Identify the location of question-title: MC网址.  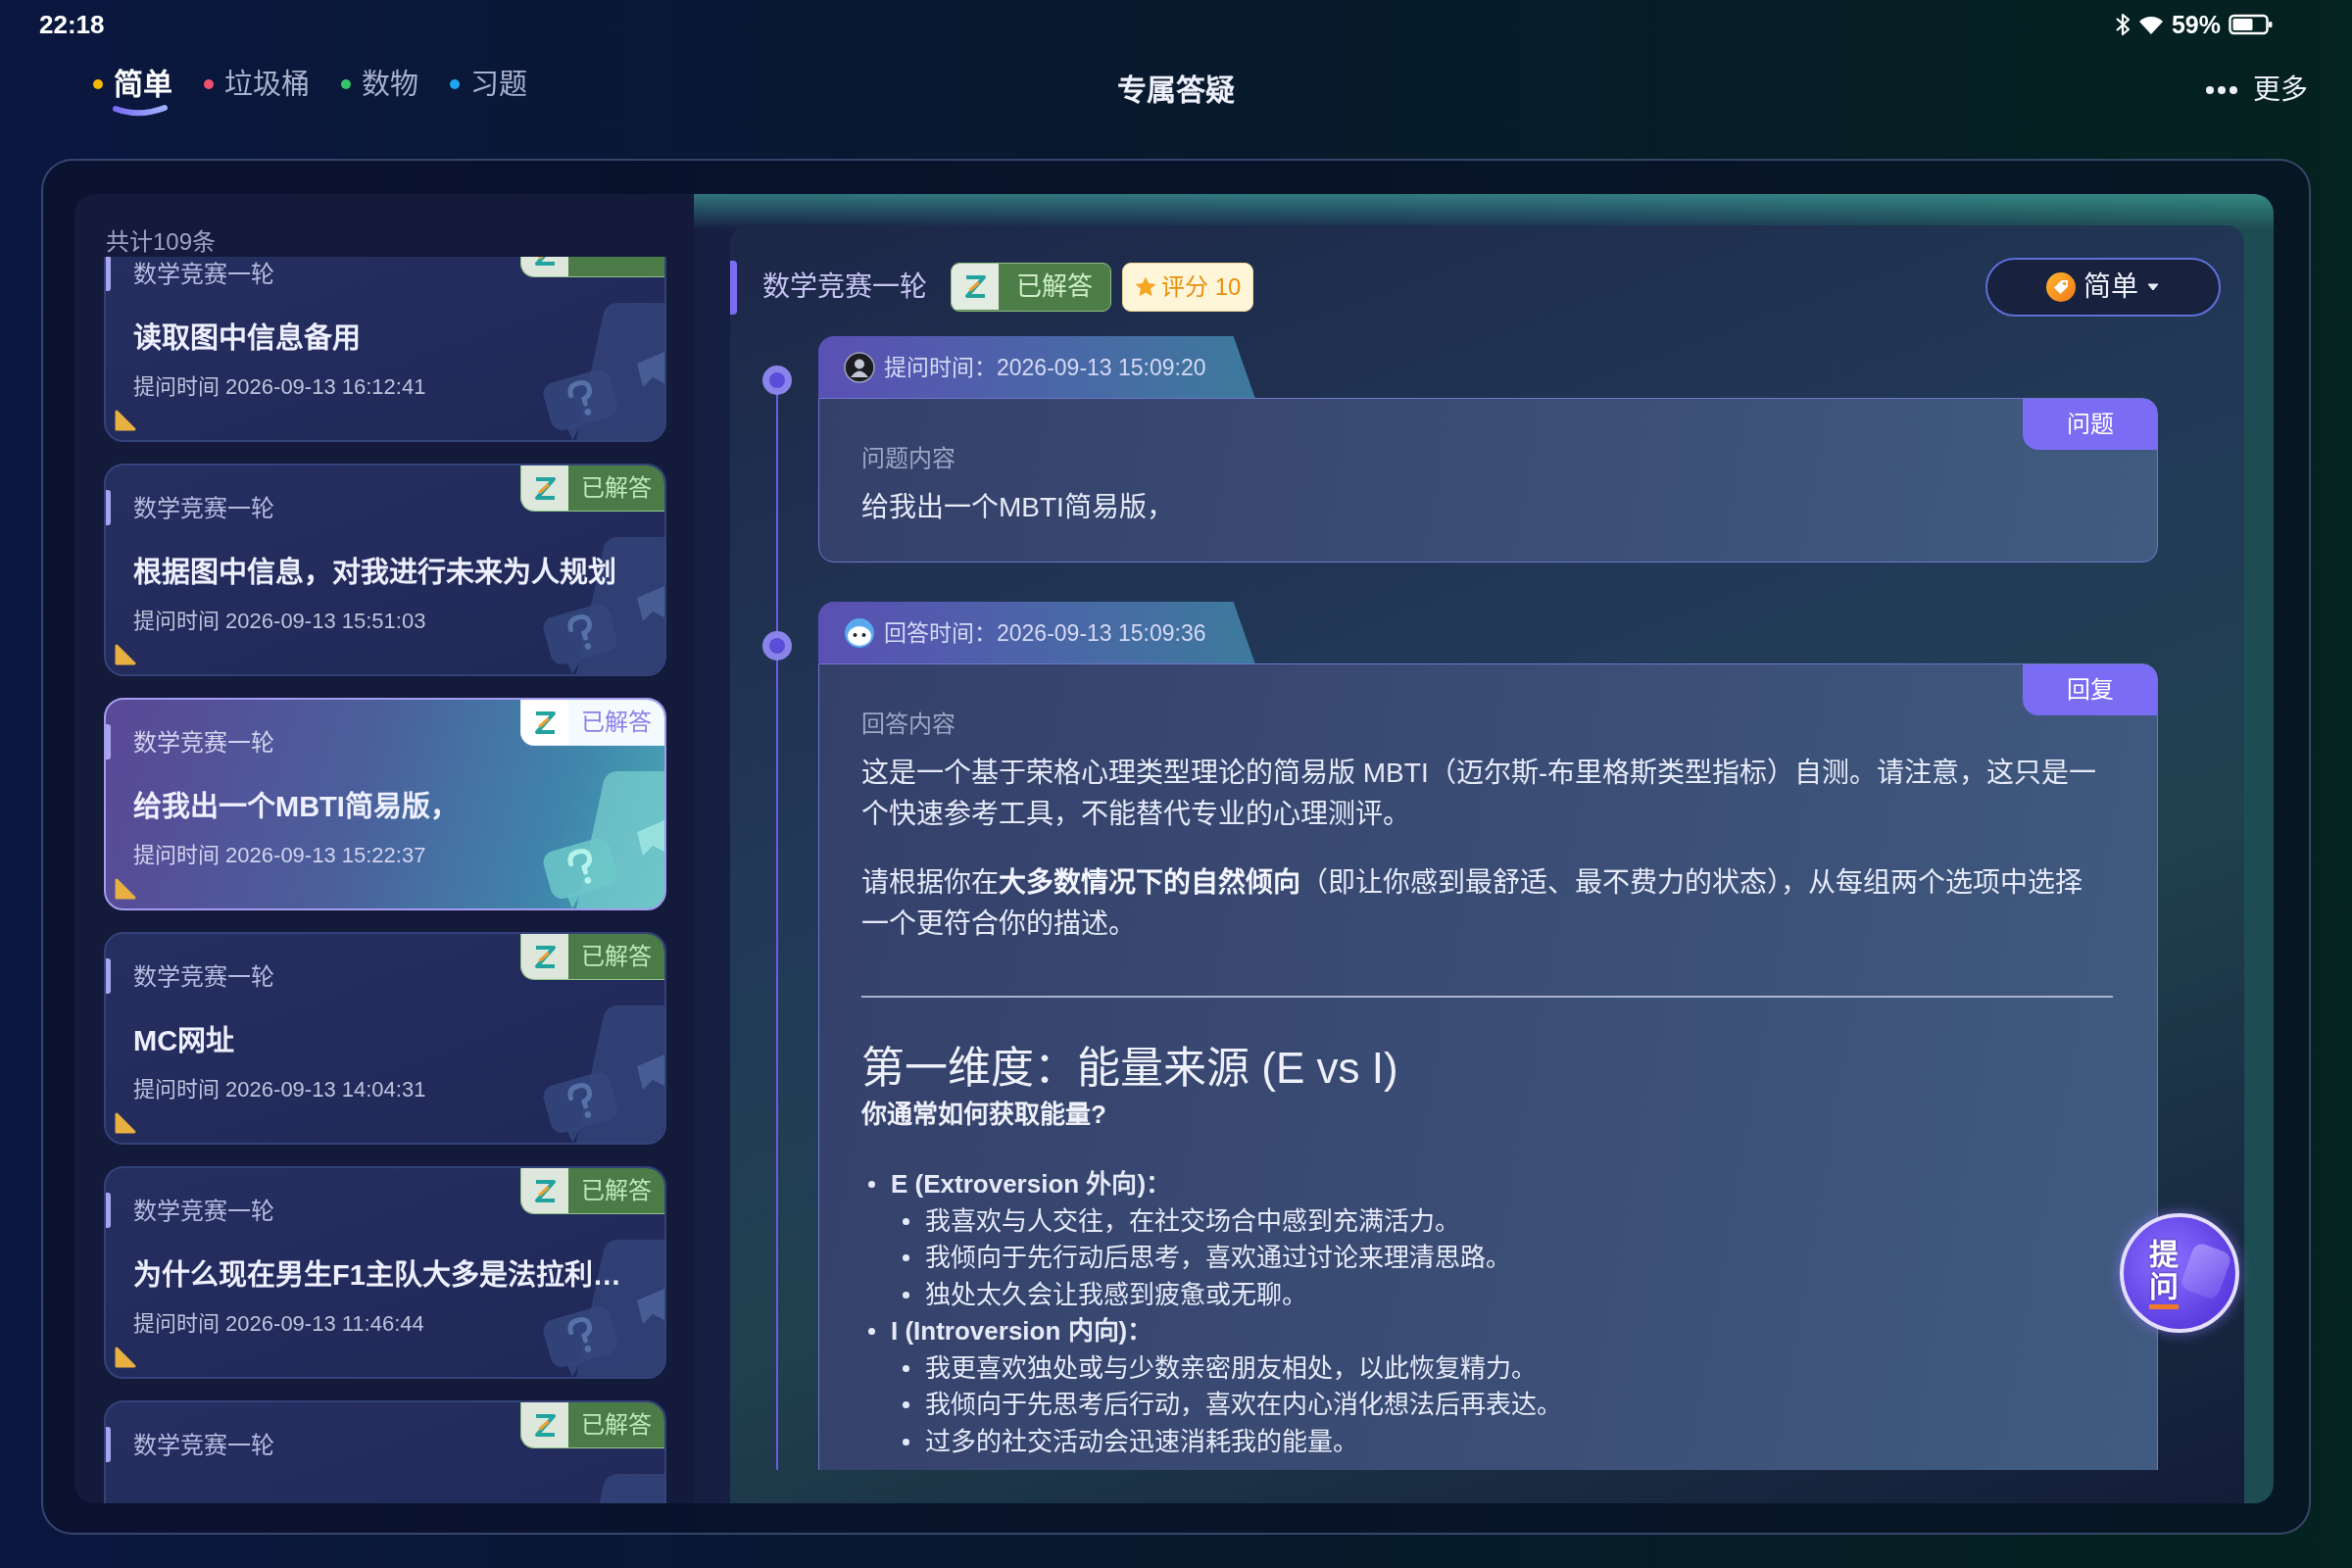
(184, 1041).